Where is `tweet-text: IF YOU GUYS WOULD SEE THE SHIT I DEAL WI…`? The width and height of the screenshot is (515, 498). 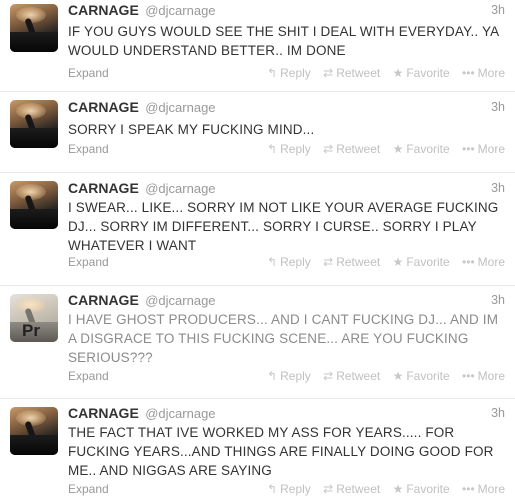 tweet-text: IF YOU GUYS WOULD SEE THE SHIT I DEAL WI… is located at coordinates (283, 41).